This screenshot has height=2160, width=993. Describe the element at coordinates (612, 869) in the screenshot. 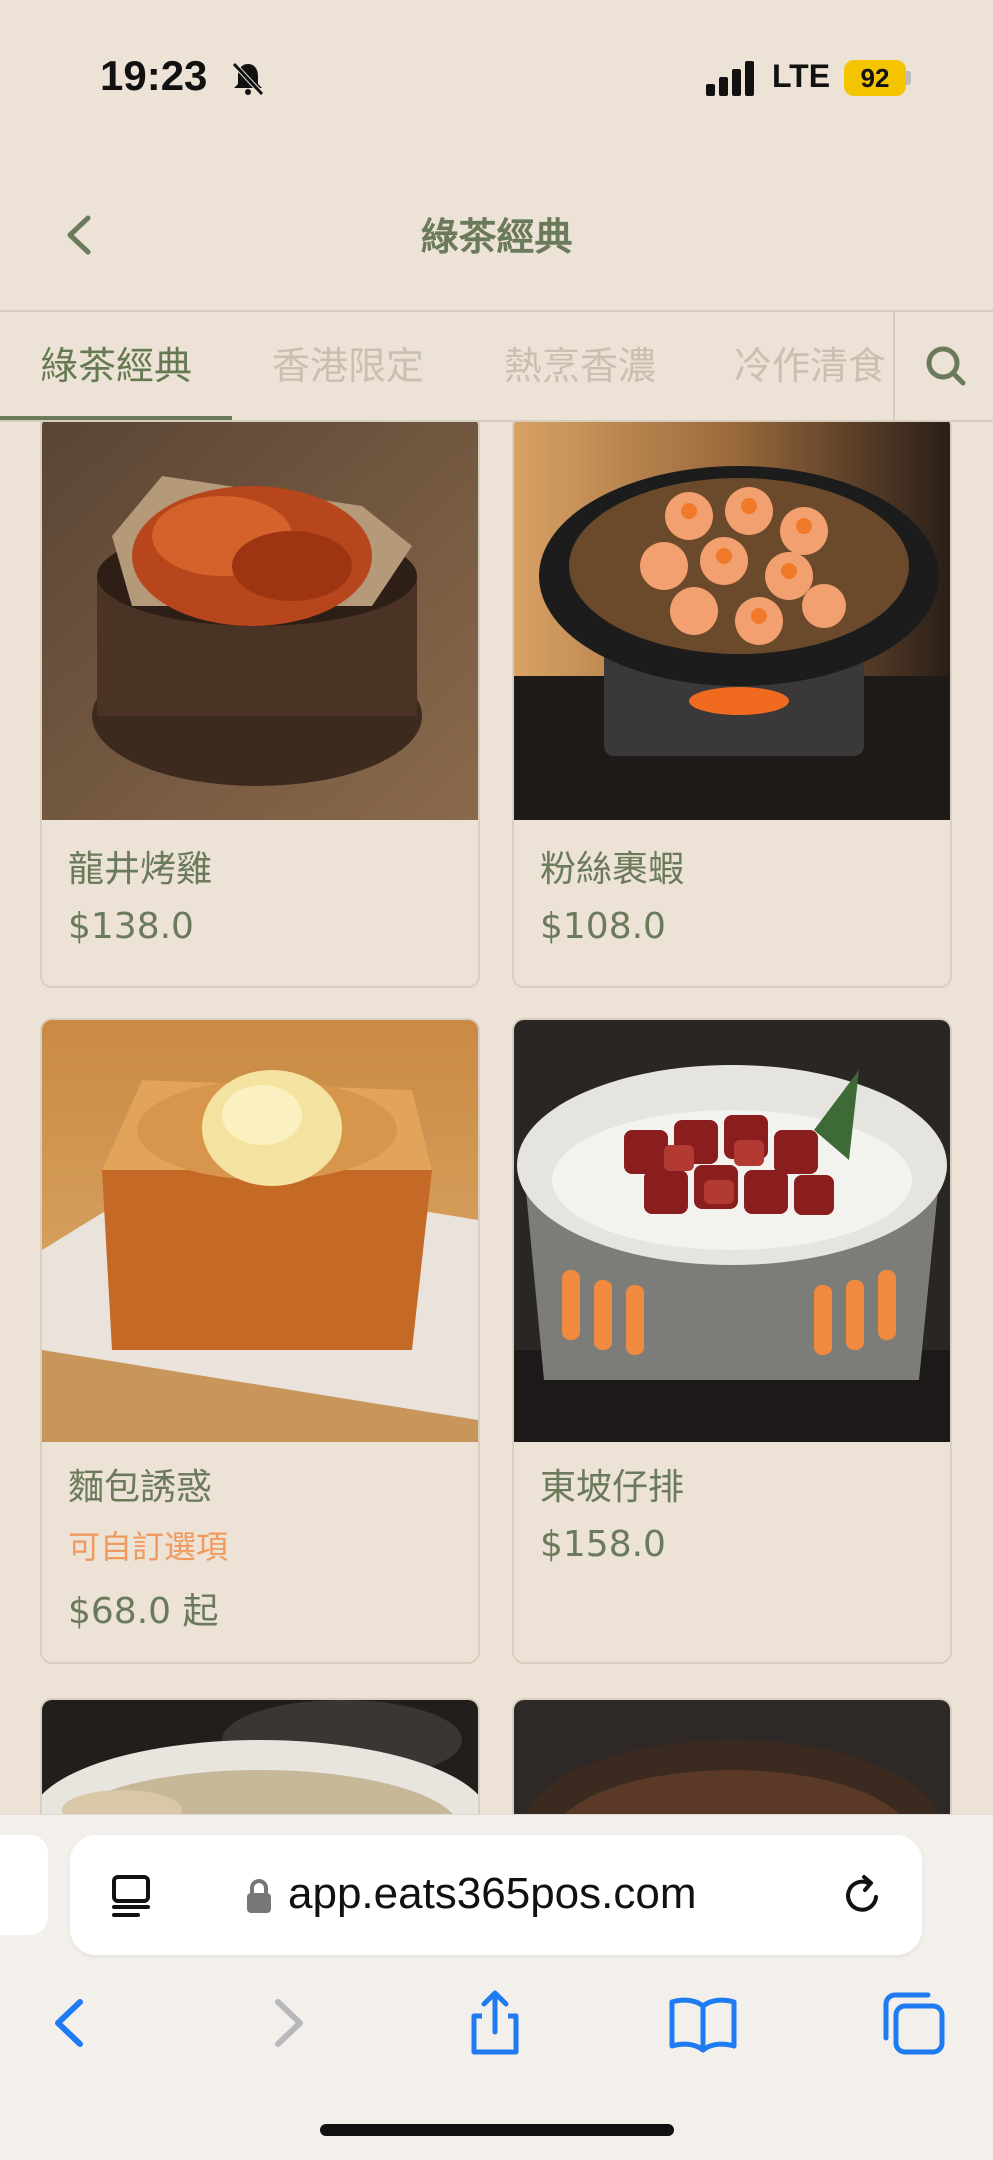

I see `product-name: 粉絲裹蝦` at that location.